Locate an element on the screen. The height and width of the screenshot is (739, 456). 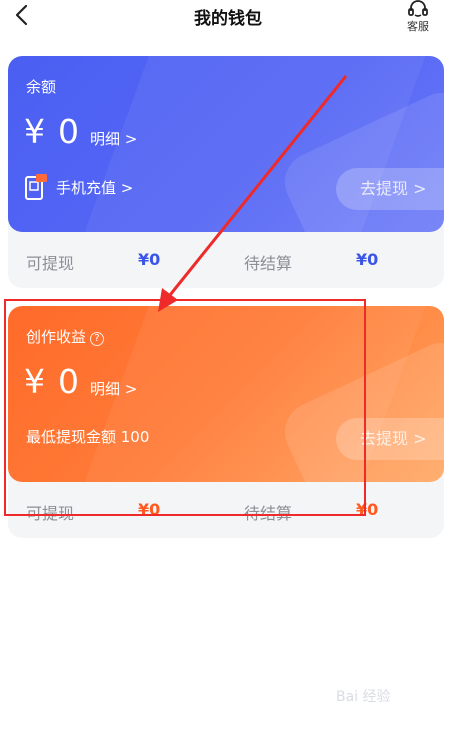
phone-recharge-link: 手机充值 > is located at coordinates (78, 187).